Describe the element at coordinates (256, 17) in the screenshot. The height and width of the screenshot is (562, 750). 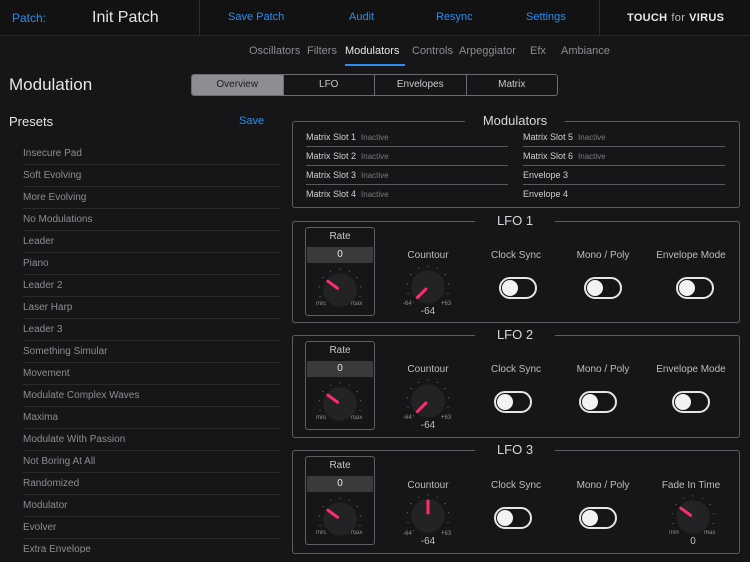
I see `save-patch-button: Save Patch` at that location.